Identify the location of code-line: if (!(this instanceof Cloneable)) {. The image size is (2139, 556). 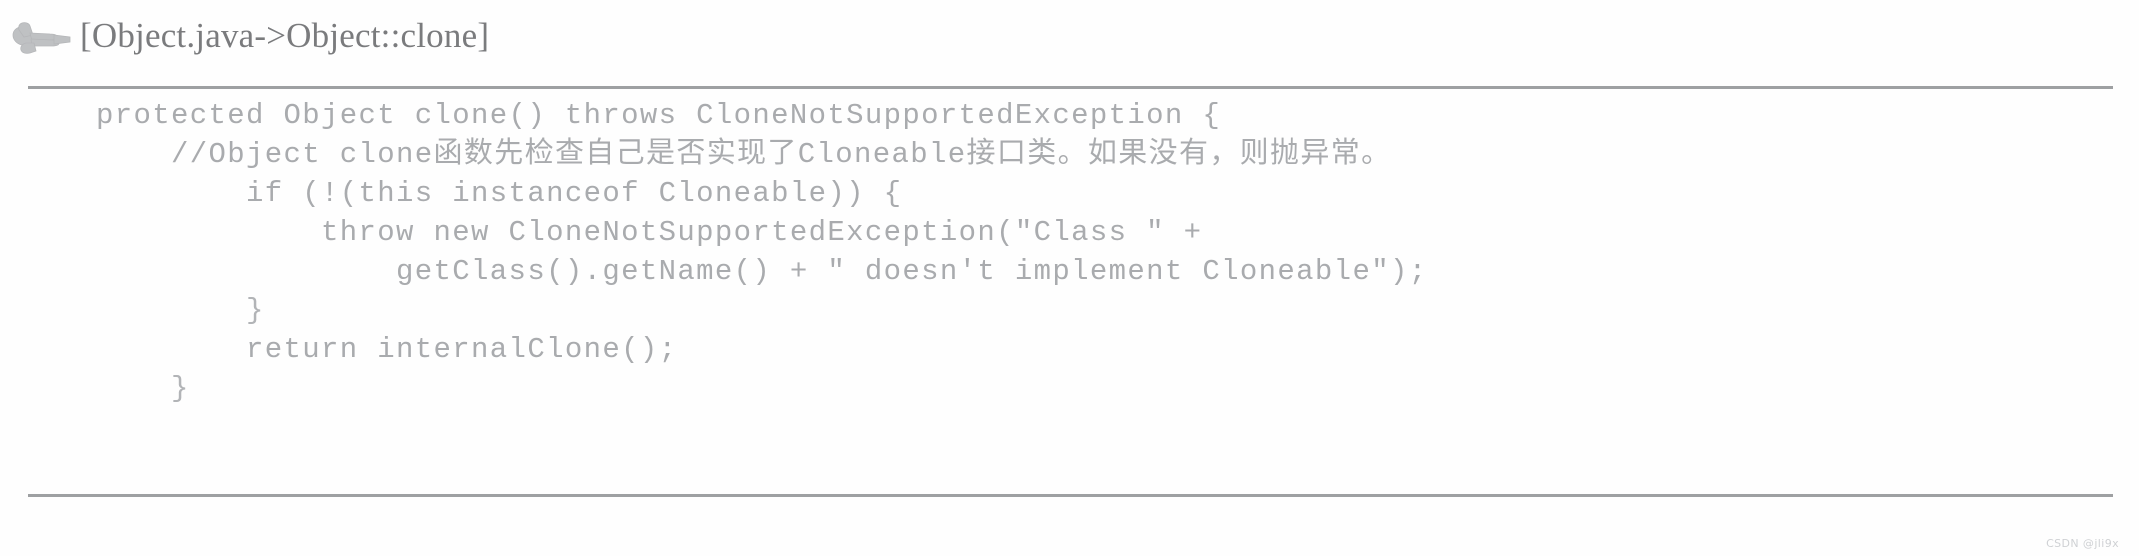
(499, 193).